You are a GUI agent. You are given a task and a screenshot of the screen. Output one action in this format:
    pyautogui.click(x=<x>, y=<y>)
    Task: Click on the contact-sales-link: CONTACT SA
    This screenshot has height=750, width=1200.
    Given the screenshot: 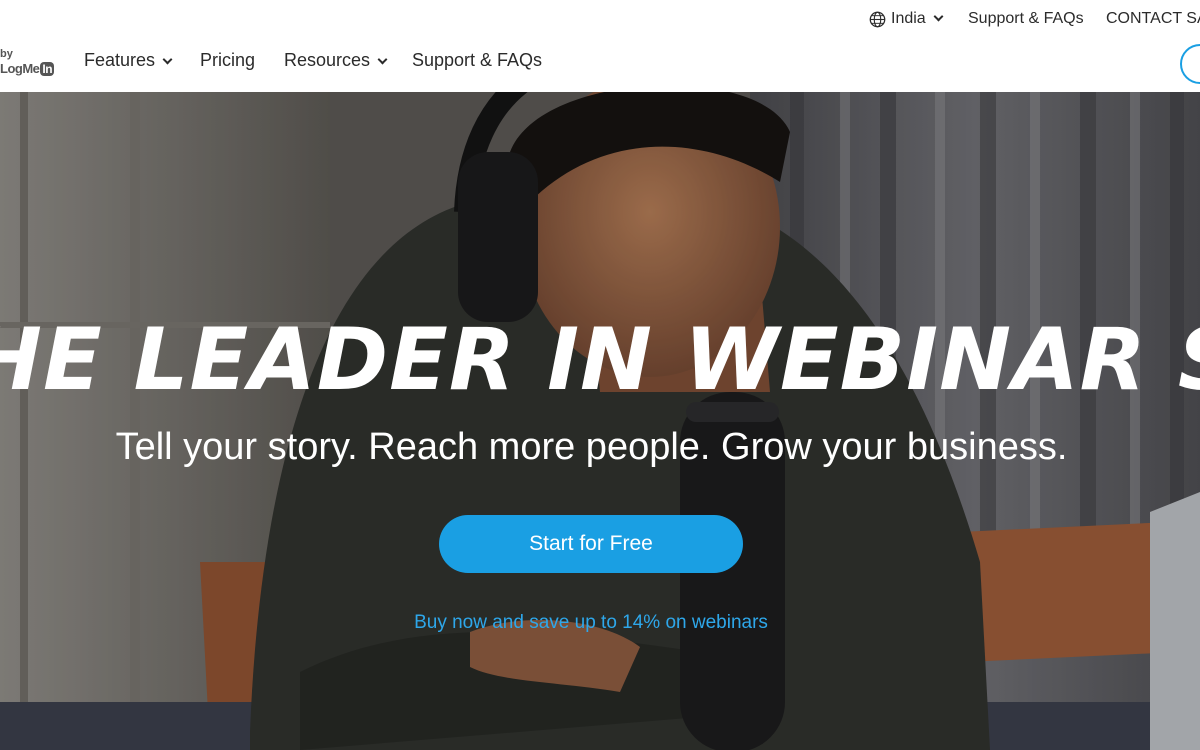 What is the action you would take?
    pyautogui.click(x=1153, y=19)
    